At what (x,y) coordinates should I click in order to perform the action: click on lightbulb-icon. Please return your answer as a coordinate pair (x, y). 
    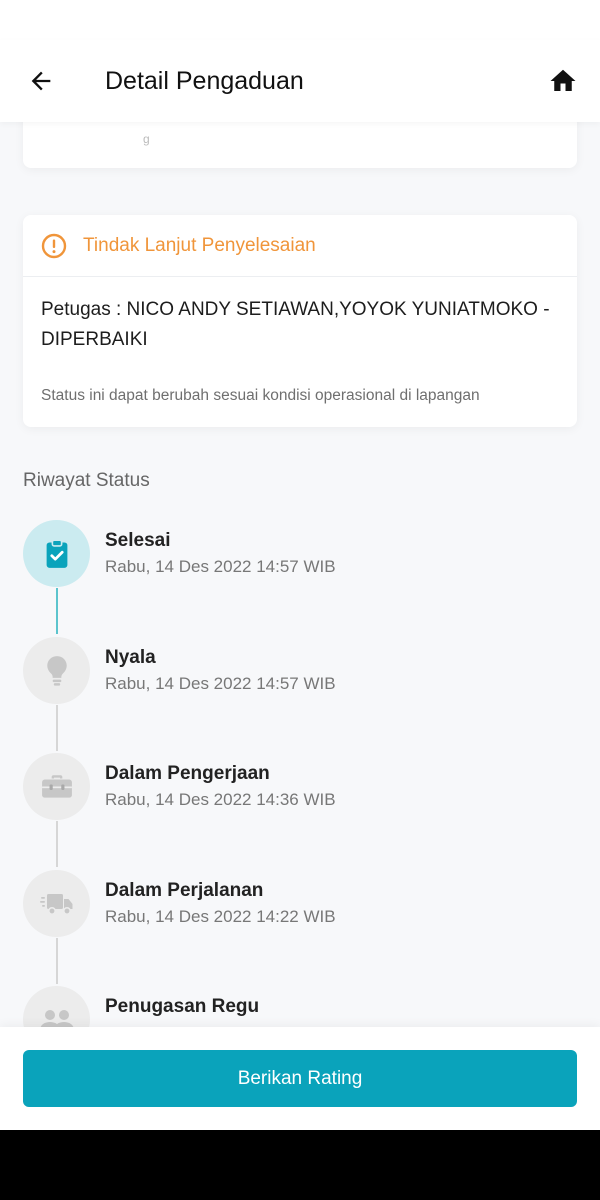
    Looking at the image, I should click on (56, 670).